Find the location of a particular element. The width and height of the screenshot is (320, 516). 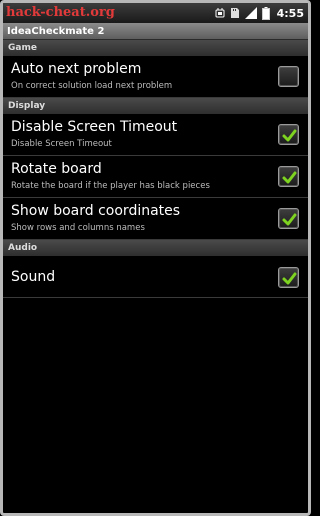

sd-card-icon is located at coordinates (235, 13).